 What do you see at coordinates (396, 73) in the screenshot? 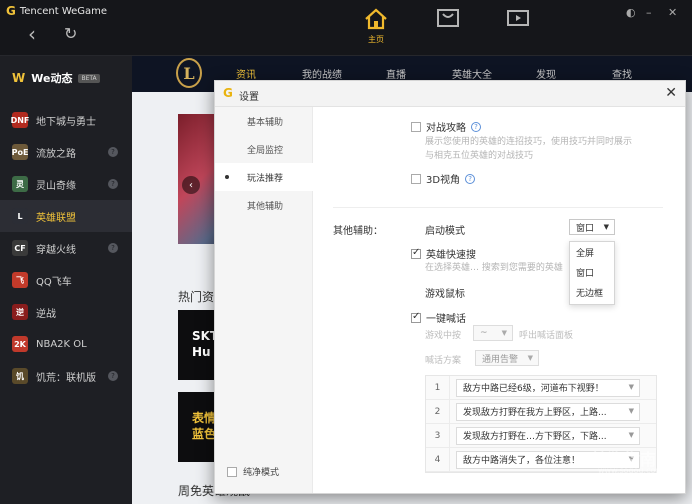
I see `tab-live: 直播` at bounding box center [396, 73].